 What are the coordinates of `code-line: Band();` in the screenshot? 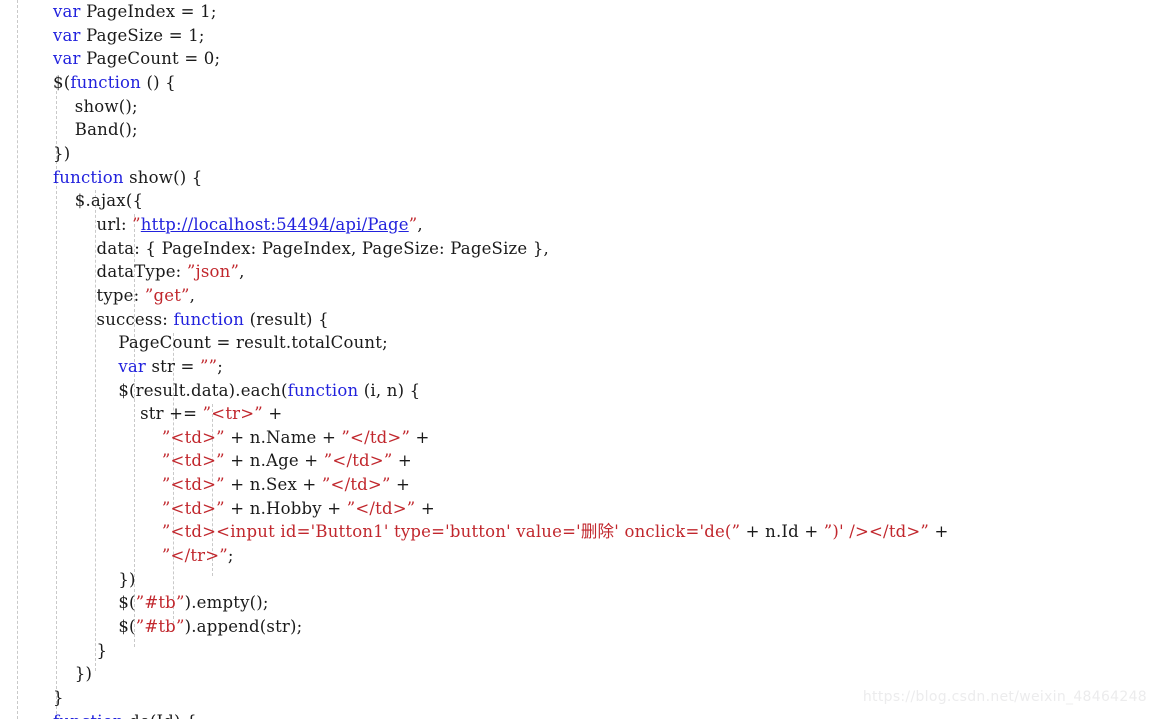 It's located at (95, 130).